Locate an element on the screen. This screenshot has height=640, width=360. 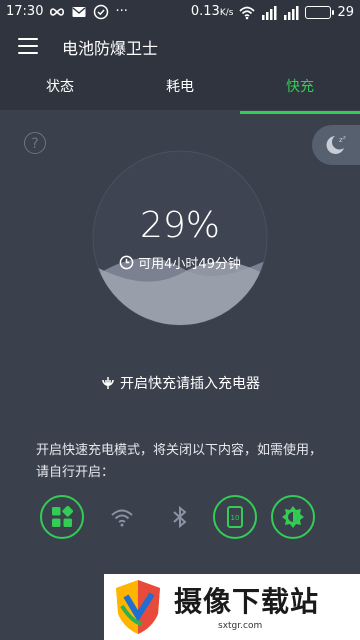
clock-icon is located at coordinates (126, 264).